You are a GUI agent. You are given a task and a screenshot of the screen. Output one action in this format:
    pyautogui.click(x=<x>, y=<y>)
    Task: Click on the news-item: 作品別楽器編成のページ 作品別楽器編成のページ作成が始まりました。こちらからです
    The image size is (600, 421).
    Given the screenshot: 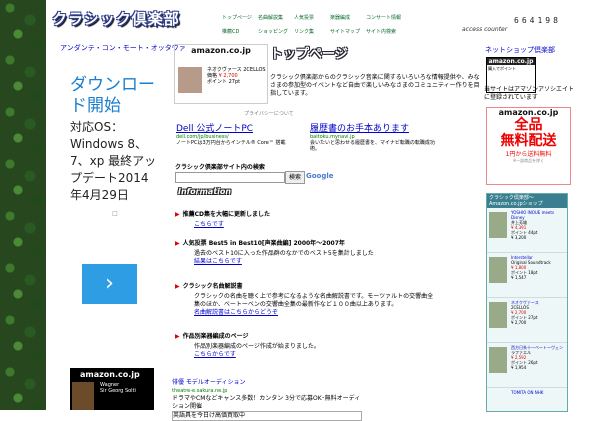 What is the action you would take?
    pyautogui.click(x=305, y=345)
    